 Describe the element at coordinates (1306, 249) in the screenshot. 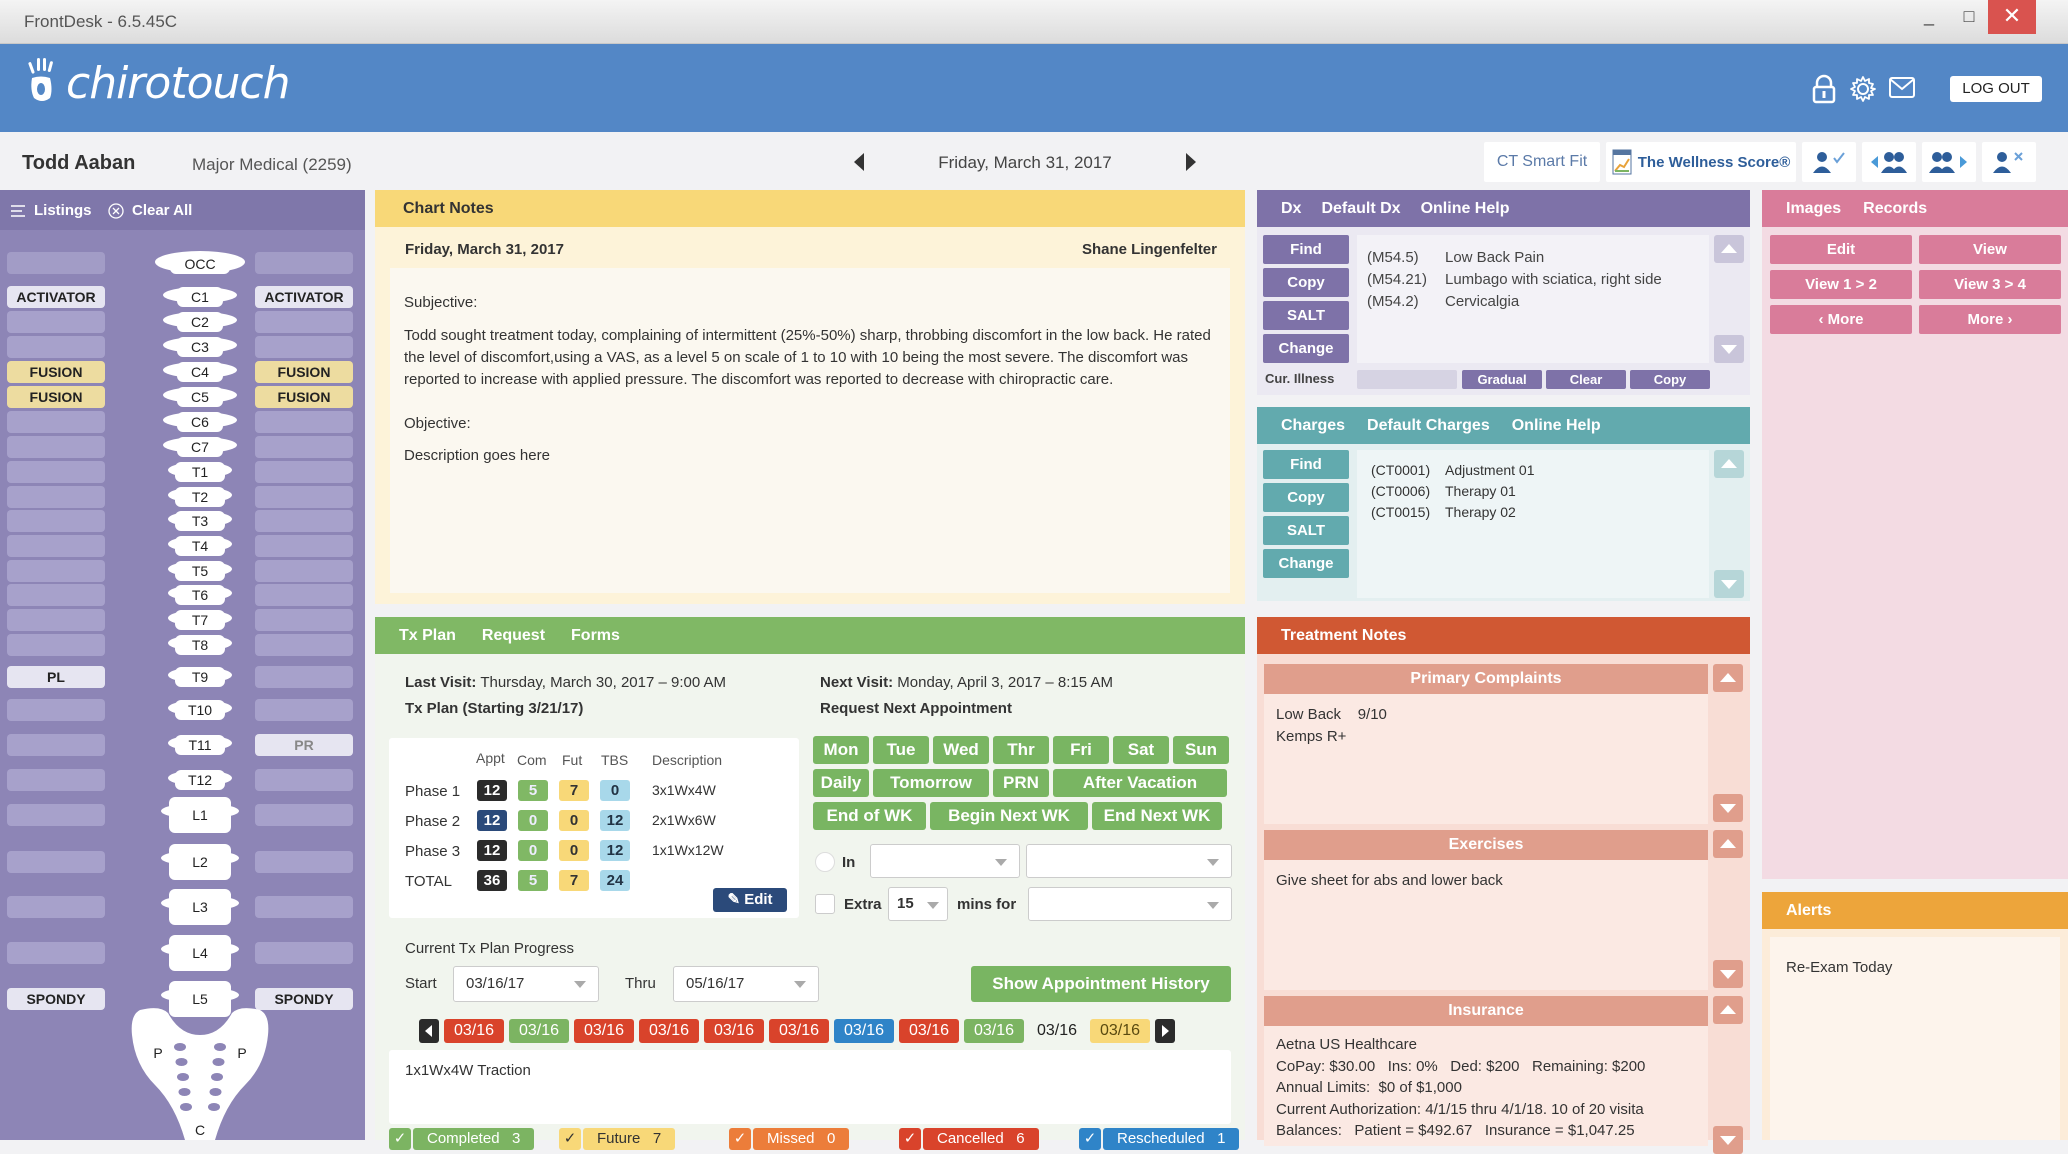

I see `dx-find-button: Find` at that location.